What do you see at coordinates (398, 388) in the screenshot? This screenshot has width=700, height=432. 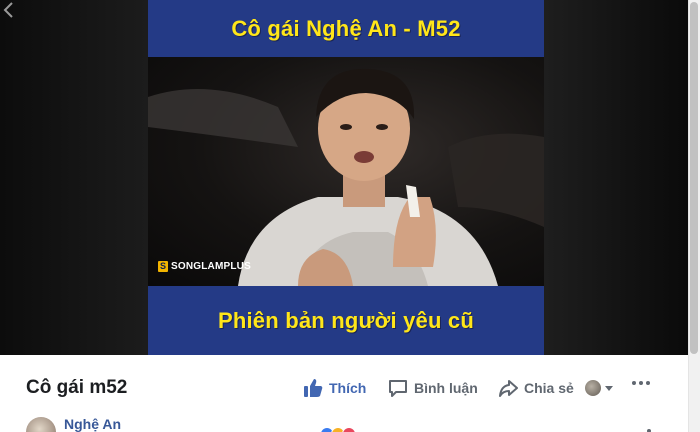 I see `comment-icon` at bounding box center [398, 388].